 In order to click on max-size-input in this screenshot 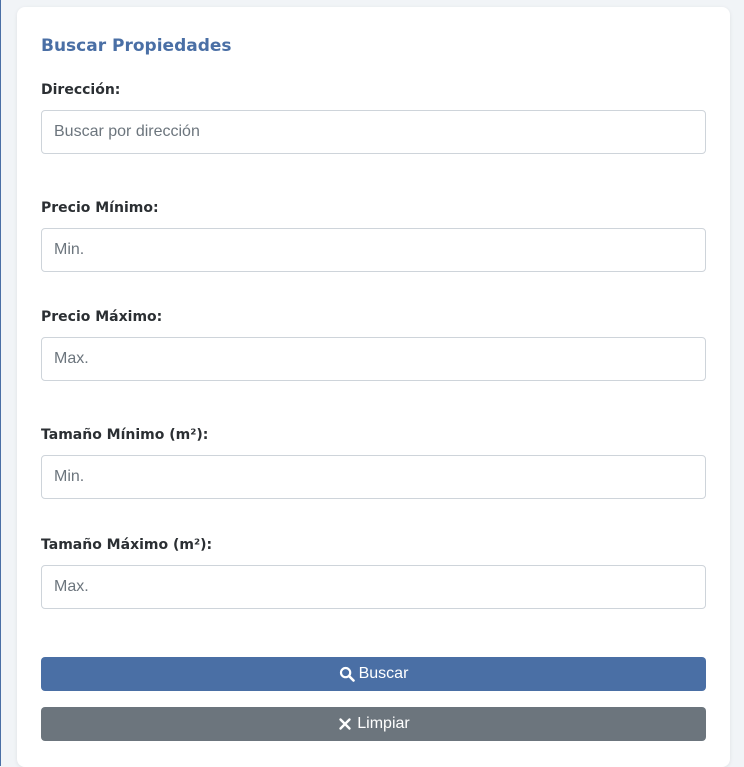, I will do `click(373, 587)`.